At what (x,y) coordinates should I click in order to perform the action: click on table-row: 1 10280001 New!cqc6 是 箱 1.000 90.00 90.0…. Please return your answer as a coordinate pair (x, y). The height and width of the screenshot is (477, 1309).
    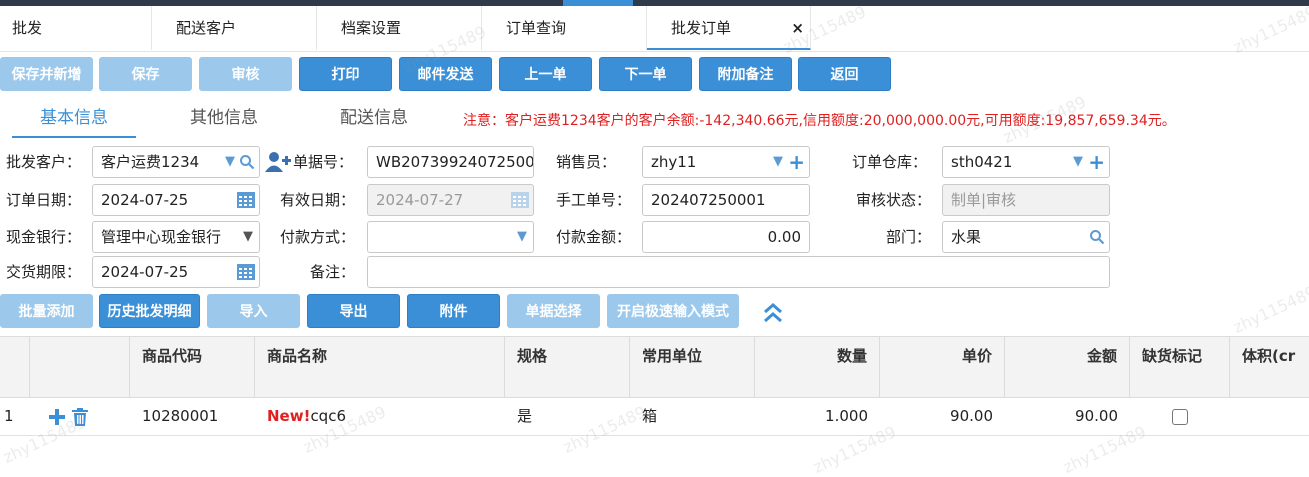
    Looking at the image, I should click on (654, 417).